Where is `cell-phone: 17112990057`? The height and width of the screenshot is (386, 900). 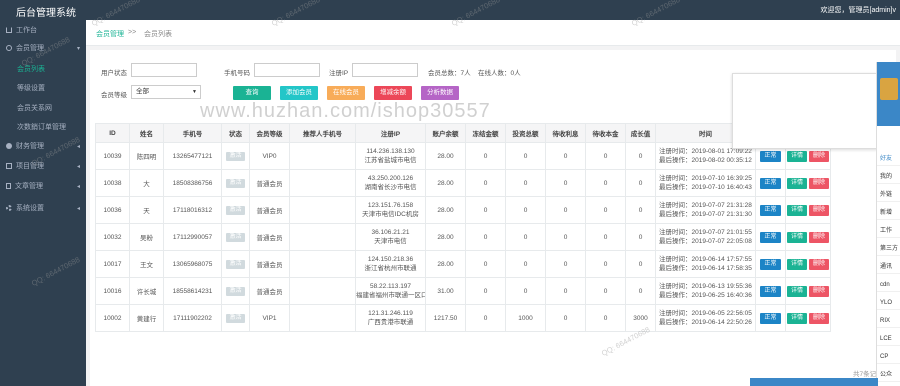
cell-phone: 17112990057 is located at coordinates (192, 237).